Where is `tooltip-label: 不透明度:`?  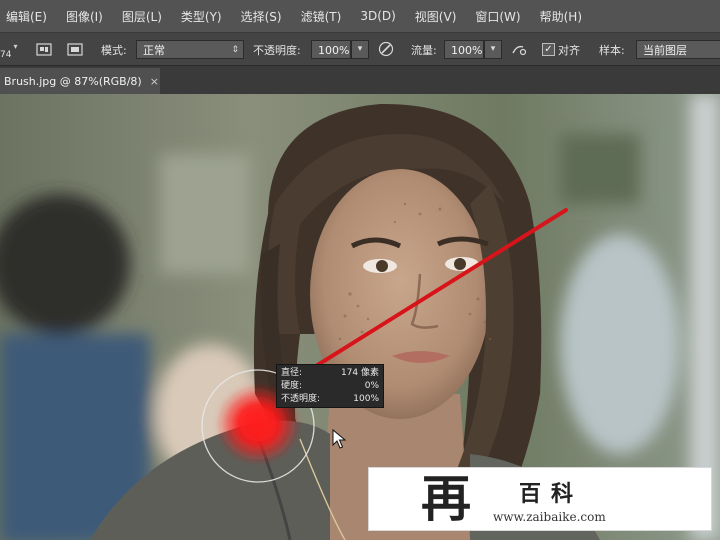 tooltip-label: 不透明度: is located at coordinates (301, 399).